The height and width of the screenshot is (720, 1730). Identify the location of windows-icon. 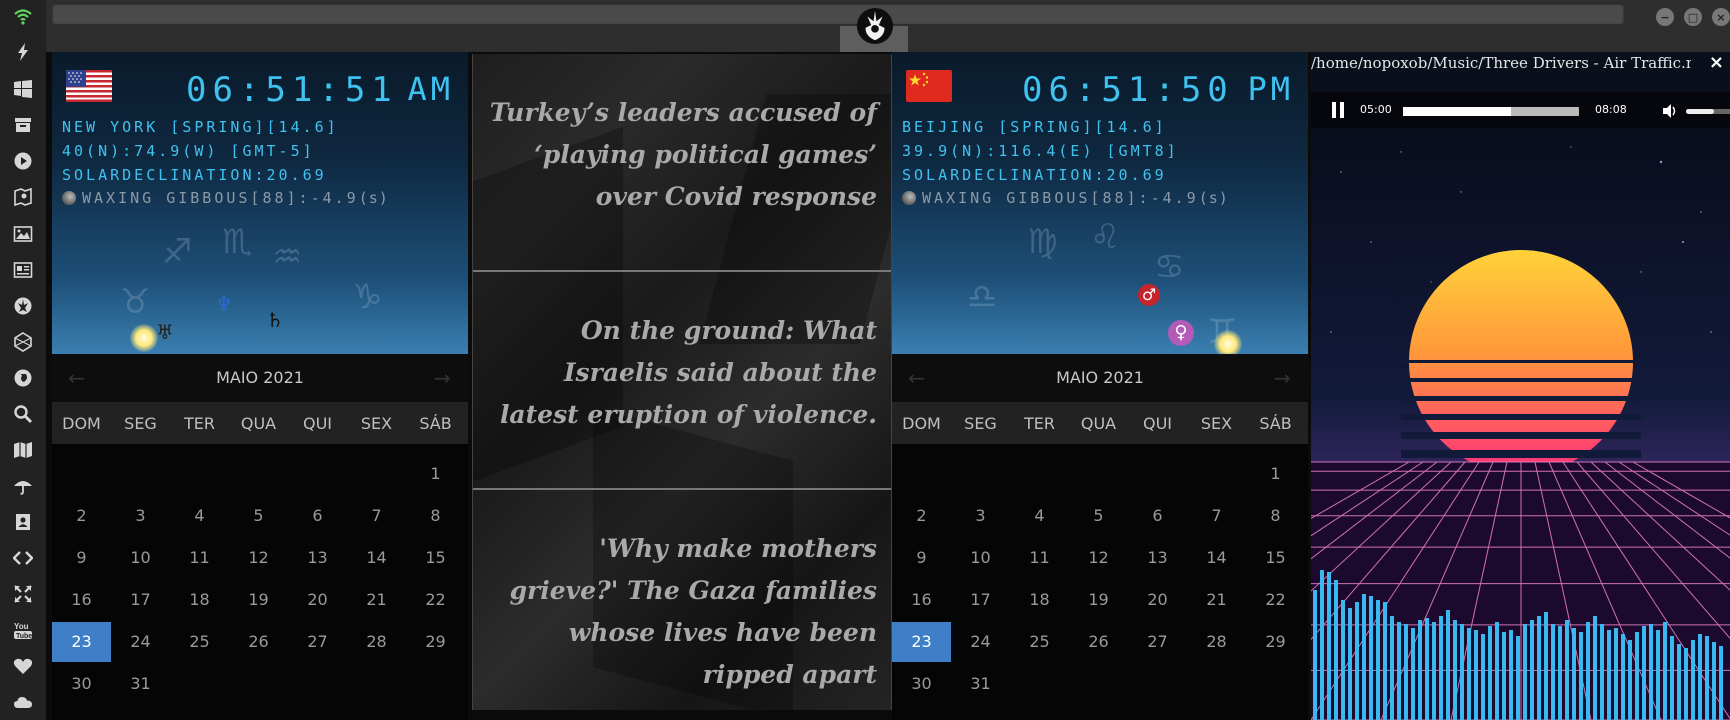
(23, 89).